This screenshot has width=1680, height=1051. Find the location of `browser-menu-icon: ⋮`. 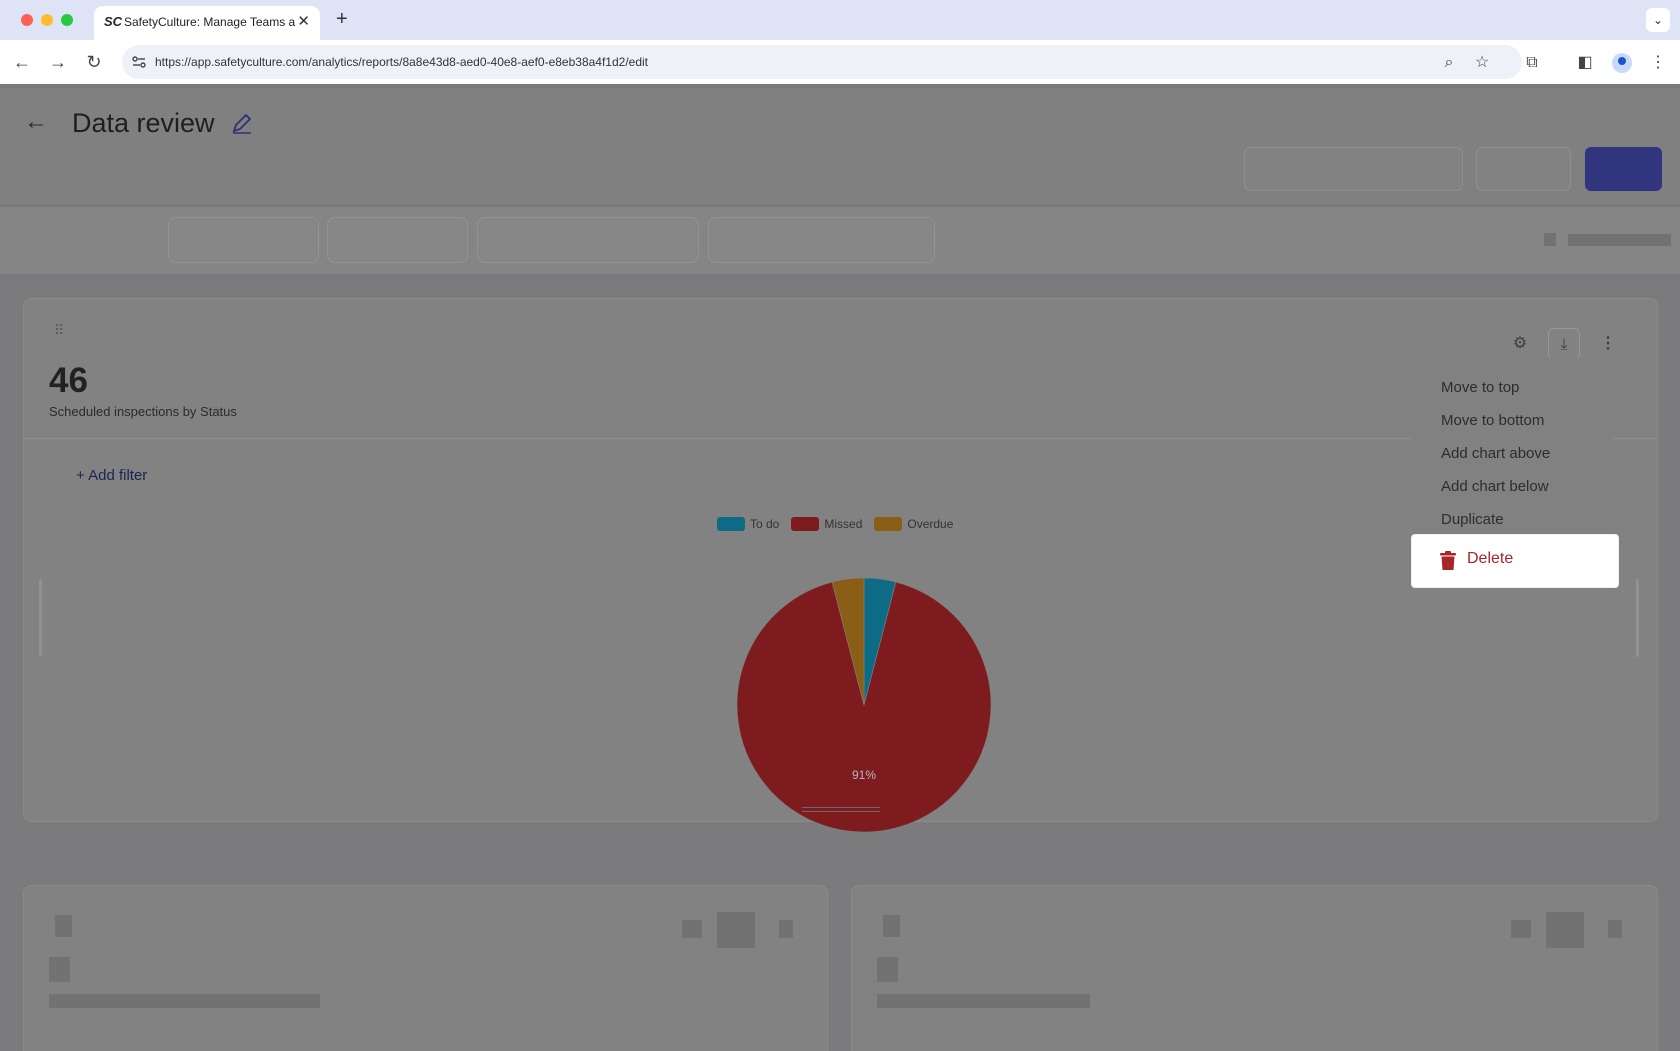

browser-menu-icon: ⋮ is located at coordinates (1658, 63).